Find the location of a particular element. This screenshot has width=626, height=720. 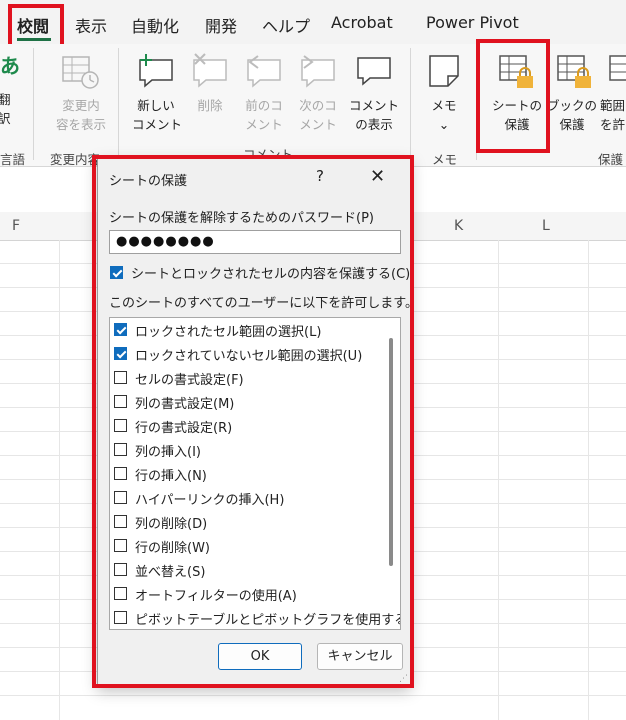

ribbon-tabs: 校閲 表示 自動化 開発 ヘルプ Acrobat Power Pivot is located at coordinates (313, 22).